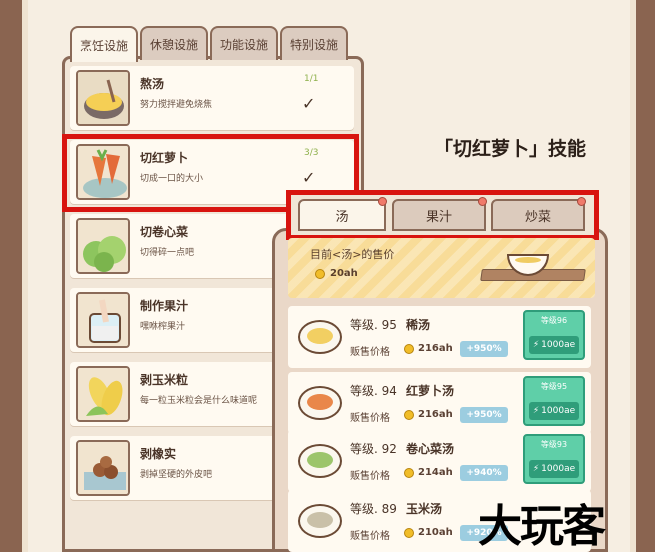 This screenshot has height=552, width=655. I want to click on check-icon: ✓, so click(309, 103).